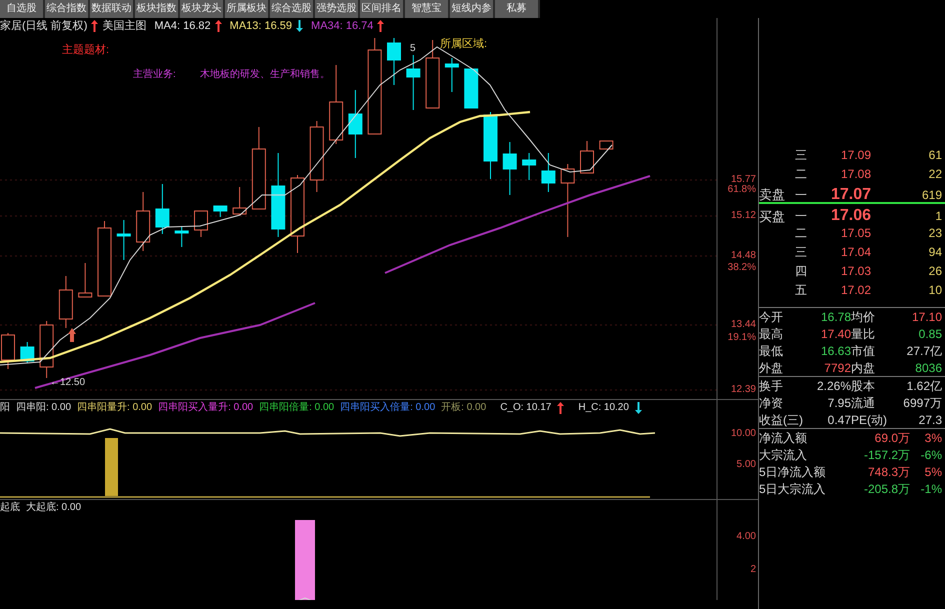 The height and width of the screenshot is (609, 945). Describe the element at coordinates (742, 337) in the screenshot. I see `axis-label: 19.1%` at that location.